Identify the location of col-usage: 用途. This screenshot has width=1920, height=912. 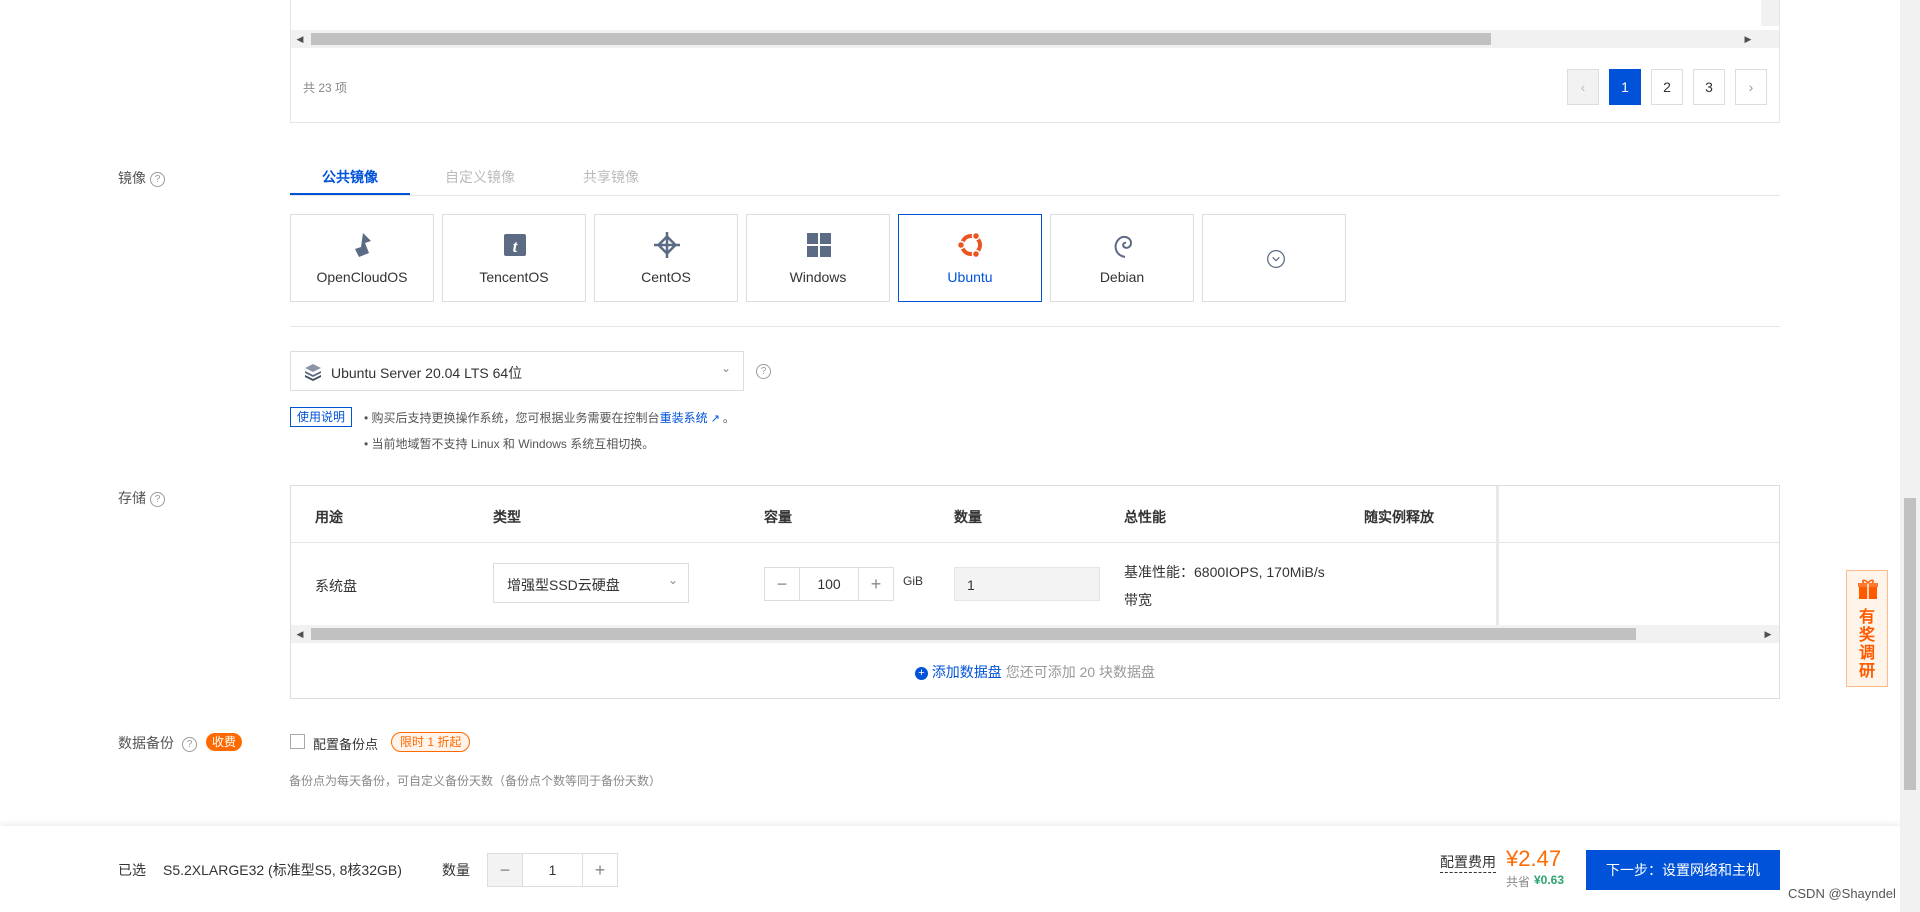
(329, 517).